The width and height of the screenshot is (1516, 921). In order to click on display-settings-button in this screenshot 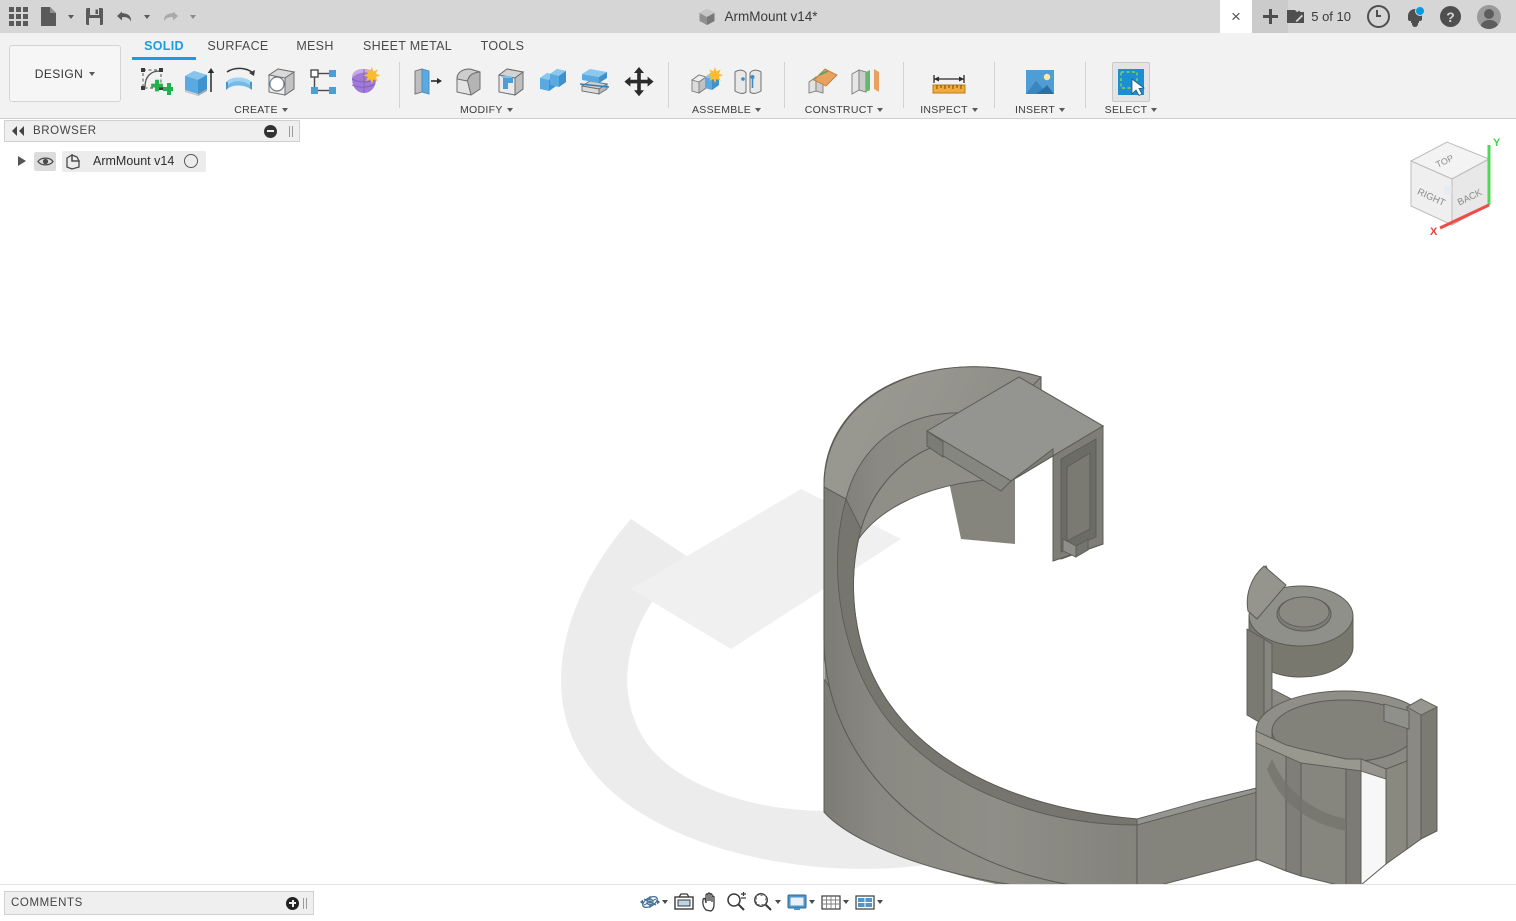, I will do `click(800, 902)`.